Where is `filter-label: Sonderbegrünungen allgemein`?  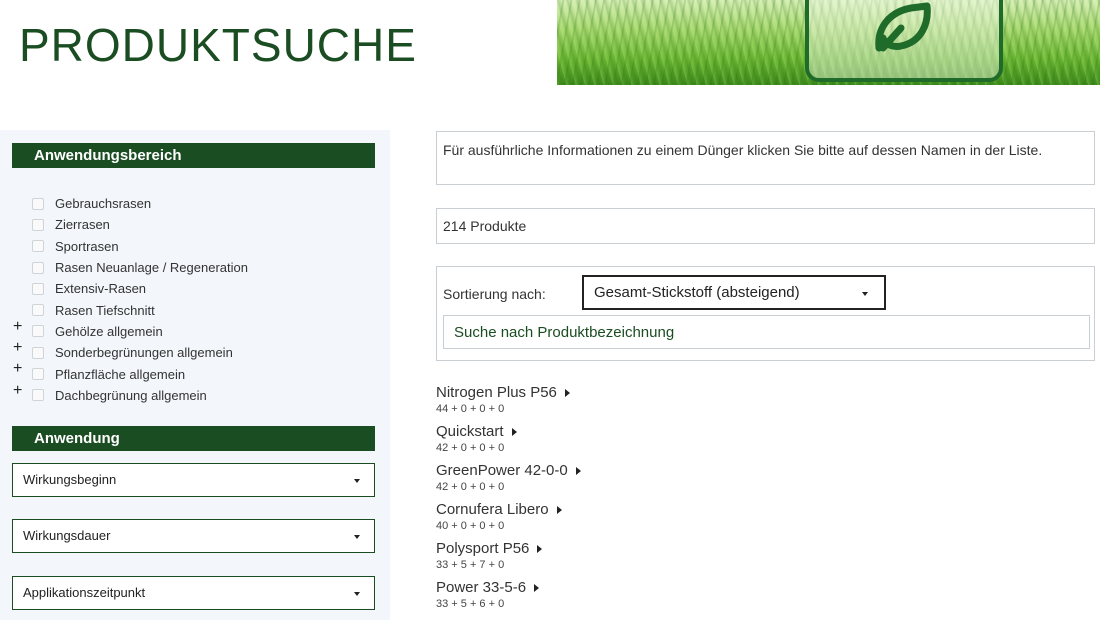
filter-label: Sonderbegrünungen allgemein is located at coordinates (144, 353).